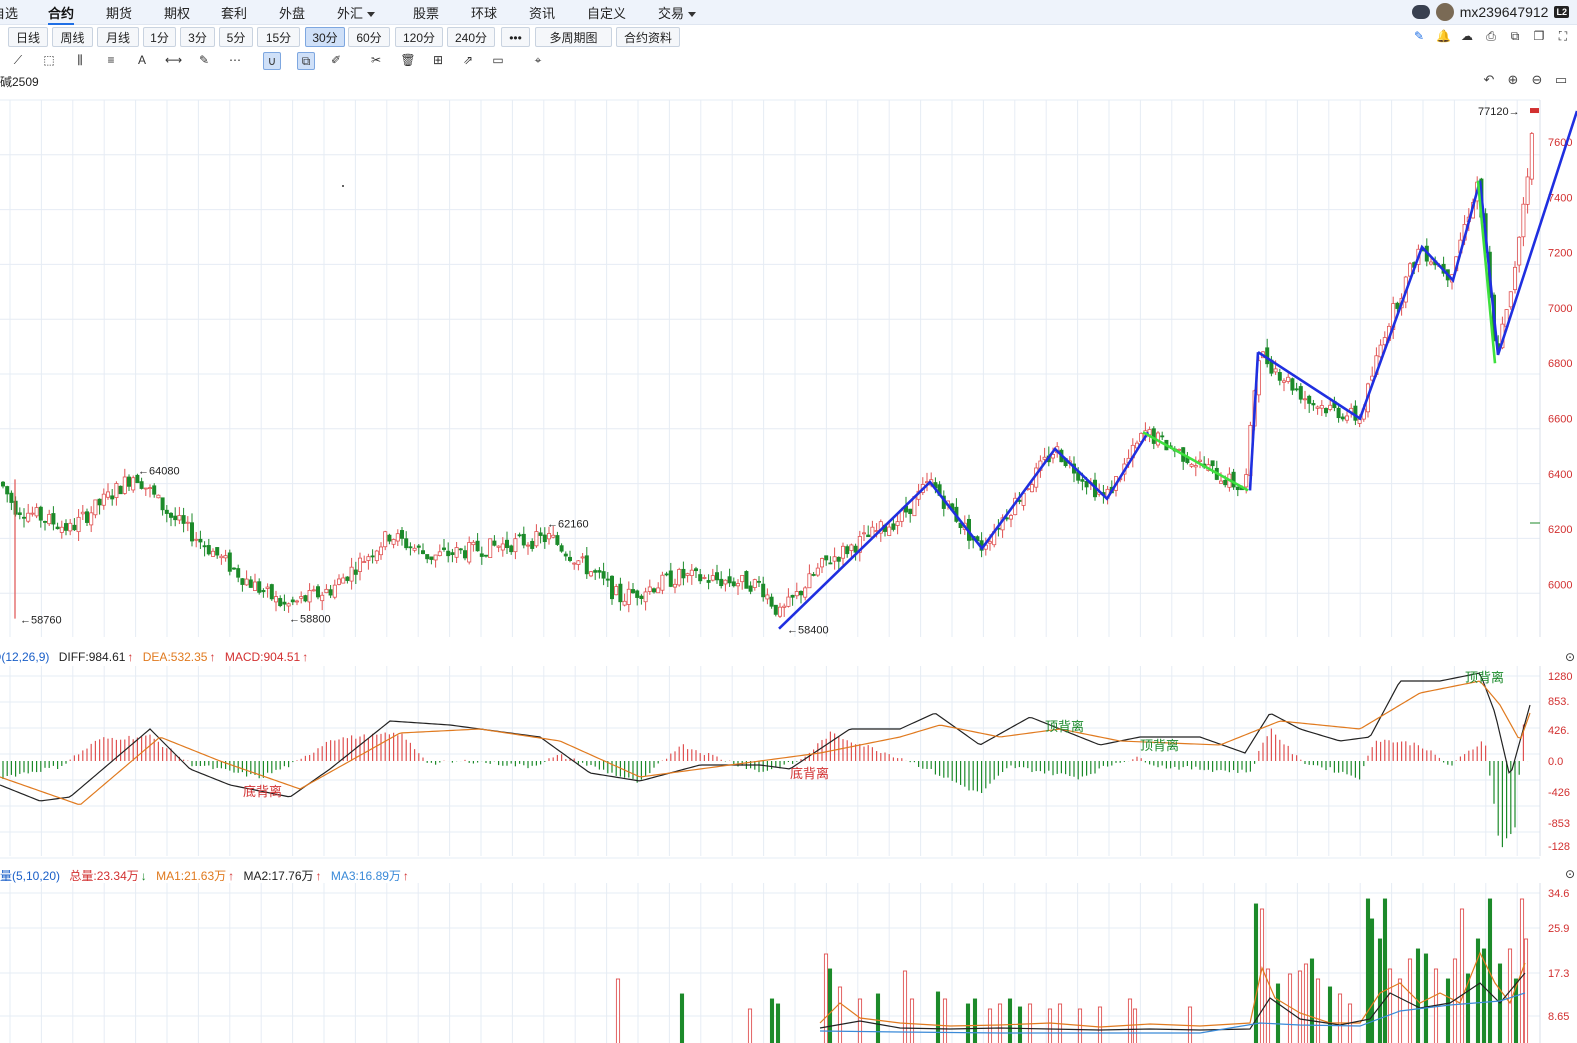  What do you see at coordinates (1444, 12) in the screenshot?
I see `avatar` at bounding box center [1444, 12].